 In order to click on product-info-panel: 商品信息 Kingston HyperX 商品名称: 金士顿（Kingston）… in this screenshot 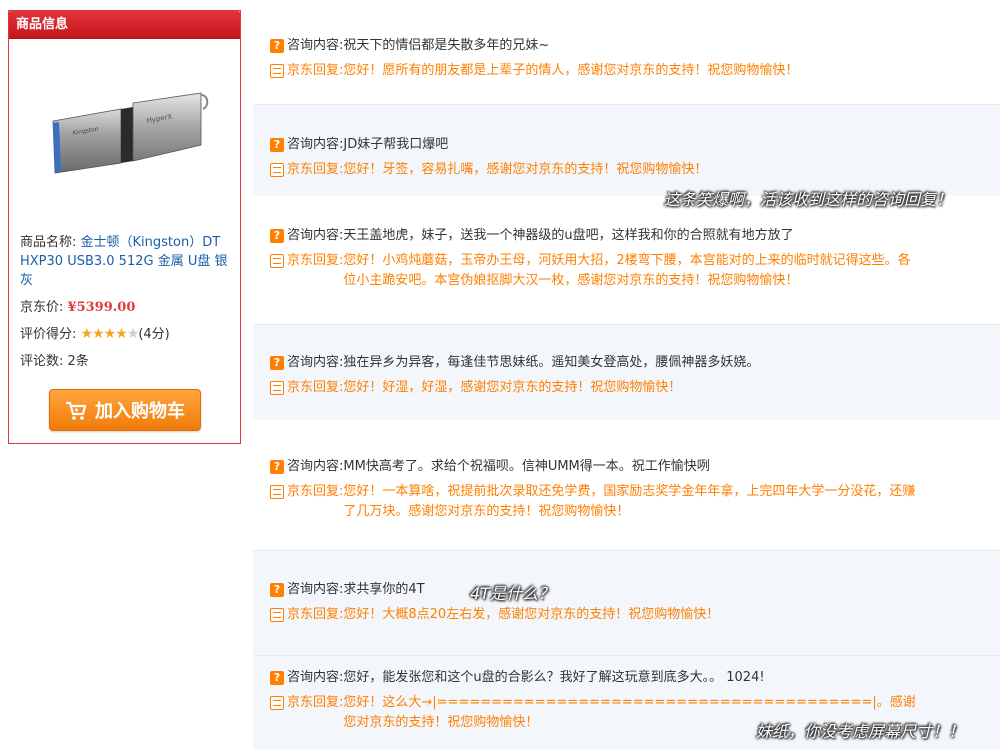, I will do `click(124, 227)`.